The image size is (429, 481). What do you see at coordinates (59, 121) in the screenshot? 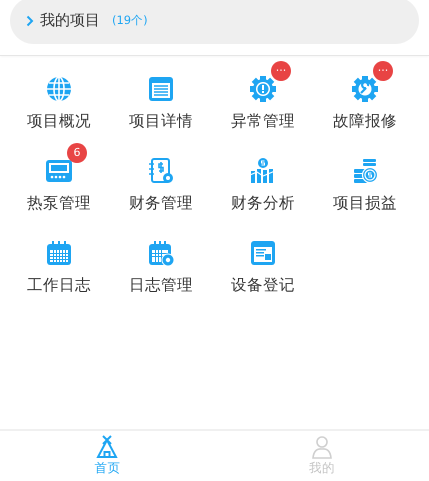
I see `menu-label: 项目概况` at bounding box center [59, 121].